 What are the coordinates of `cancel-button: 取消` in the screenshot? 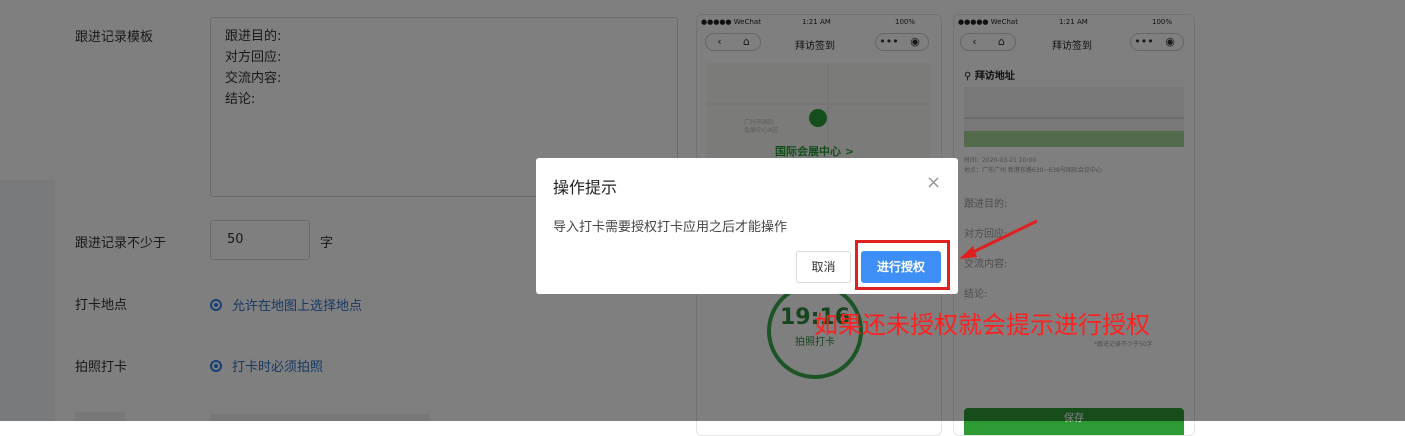 It's located at (823, 267).